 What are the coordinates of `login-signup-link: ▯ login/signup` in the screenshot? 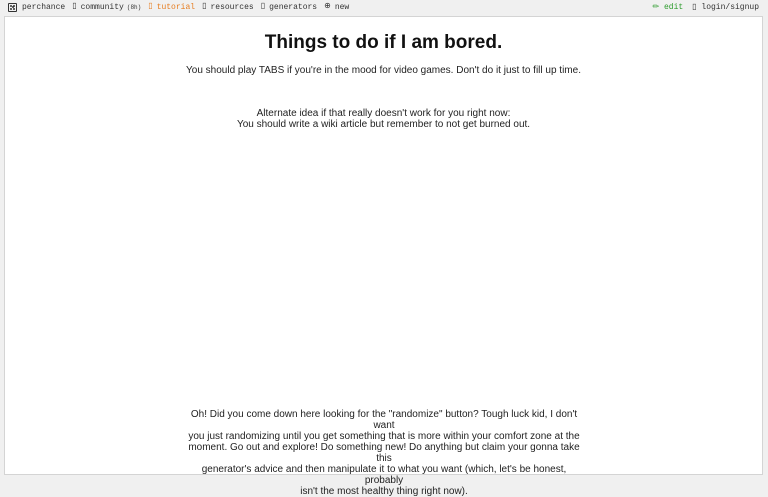 It's located at (725, 7).